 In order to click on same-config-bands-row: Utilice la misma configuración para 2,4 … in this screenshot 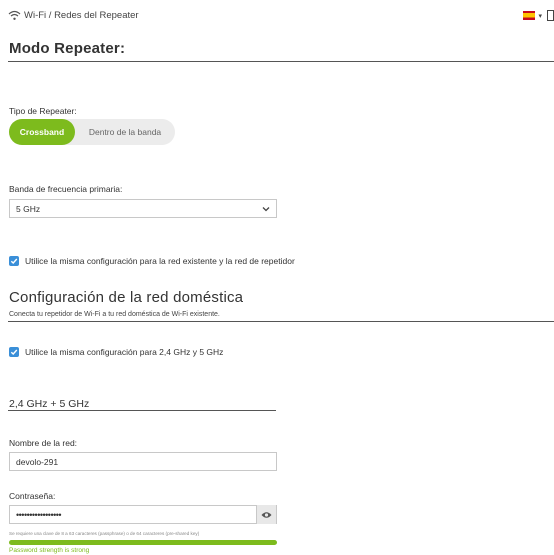, I will do `click(116, 352)`.